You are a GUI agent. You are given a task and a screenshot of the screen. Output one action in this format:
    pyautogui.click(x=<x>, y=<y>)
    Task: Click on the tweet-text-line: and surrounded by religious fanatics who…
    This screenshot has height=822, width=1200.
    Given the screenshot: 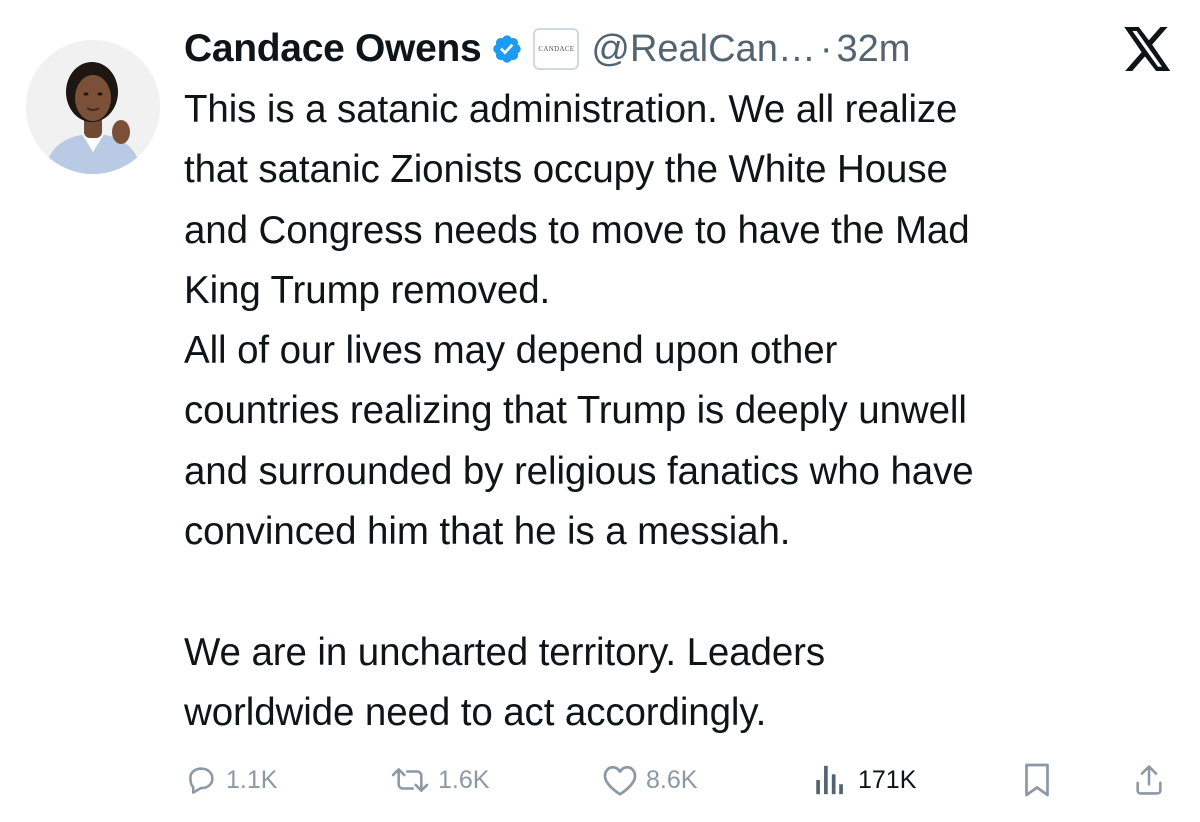 What is the action you would take?
    pyautogui.click(x=579, y=471)
    